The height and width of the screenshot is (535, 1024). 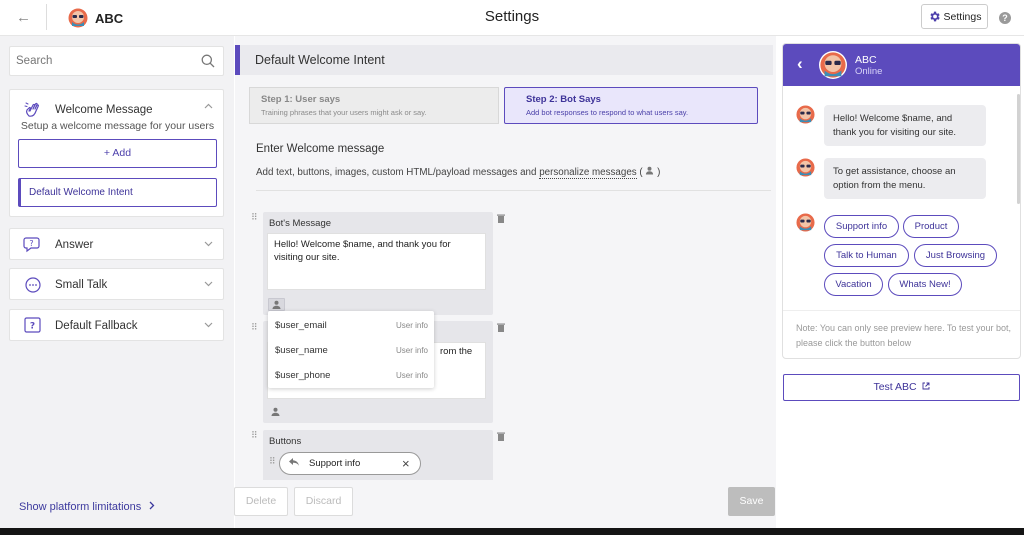 What do you see at coordinates (301, 325) in the screenshot?
I see `dropdown-item-user-email: $user_email` at bounding box center [301, 325].